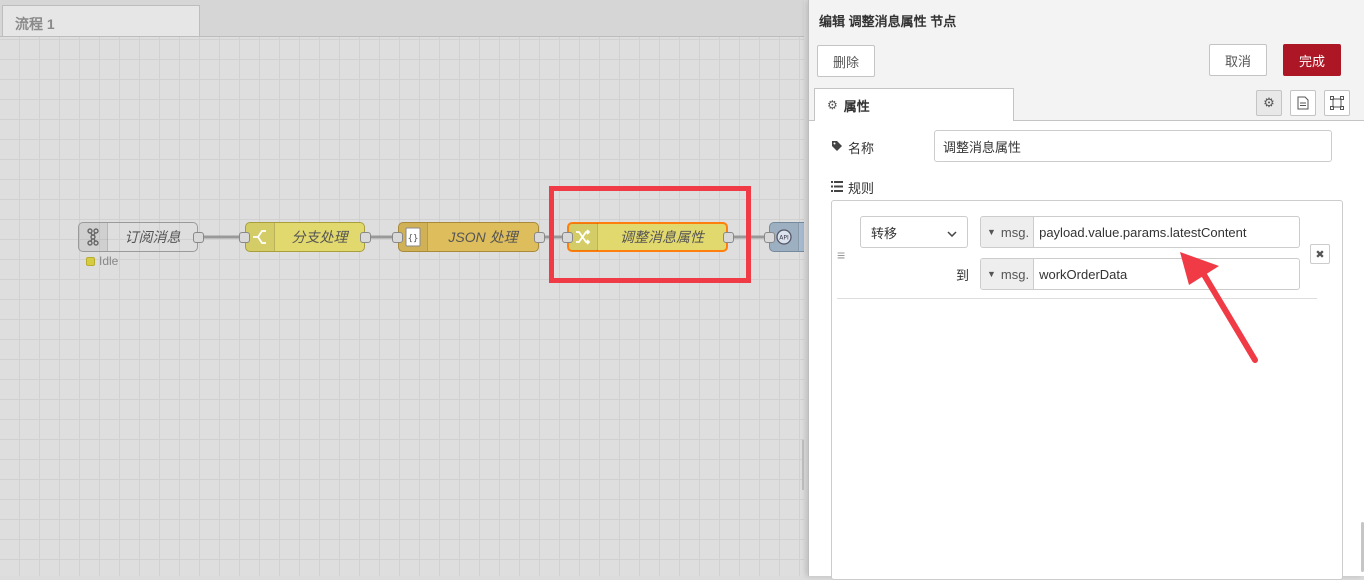  I want to click on tab-properties: ⚙ 属性, so click(914, 104).